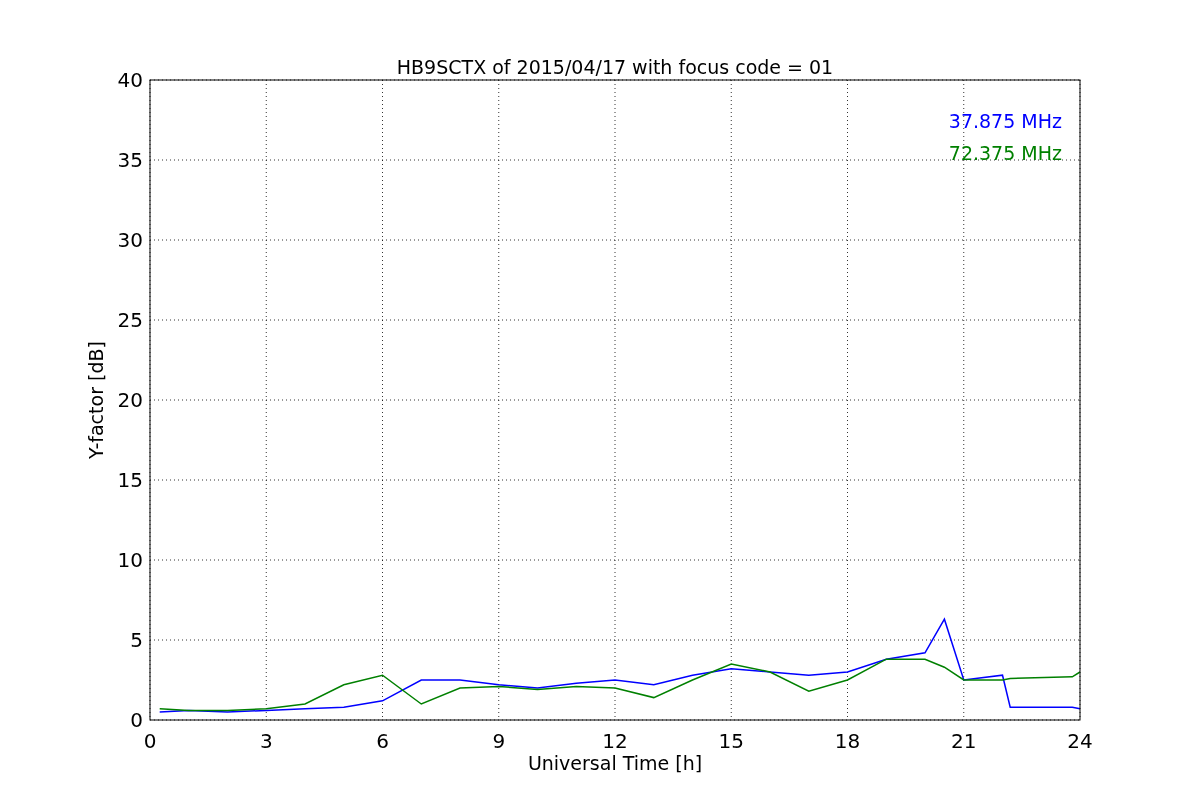  I want to click on chart-title: HB9SCTX of 2015/04/17 with focus code = 01, so click(615, 67).